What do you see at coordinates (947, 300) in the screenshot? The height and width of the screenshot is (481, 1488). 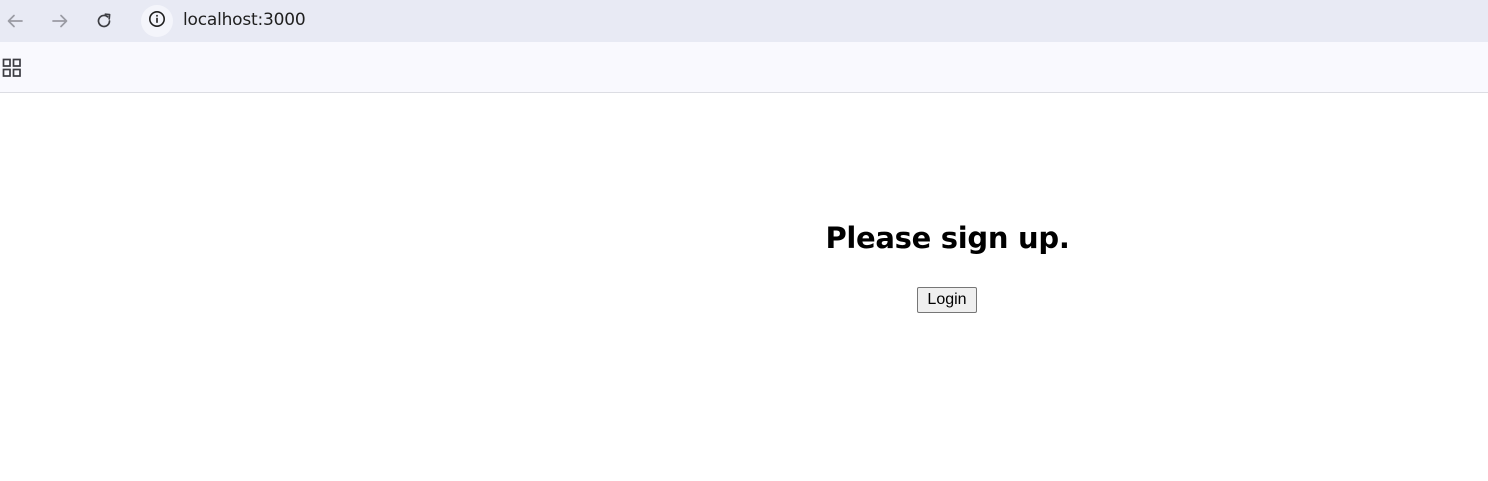 I see `login-button: Login` at bounding box center [947, 300].